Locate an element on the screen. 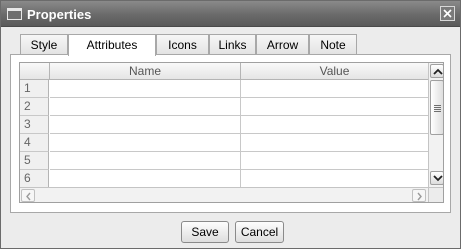 This screenshot has height=249, width=461. vertical-scrollbar is located at coordinates (435, 125).